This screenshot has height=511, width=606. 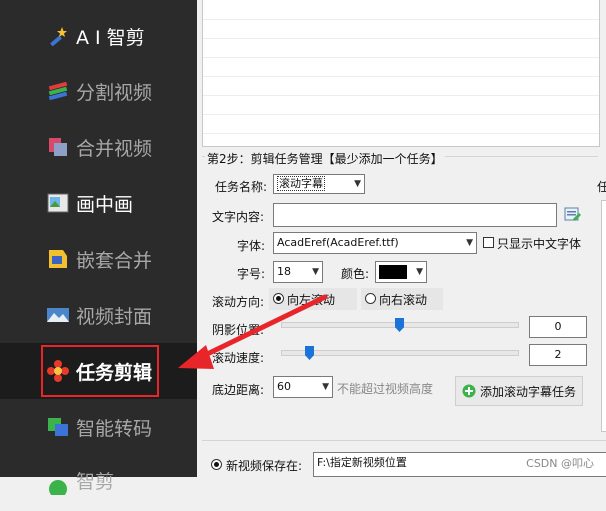 I want to click on nav-label: 视频封面, so click(x=114, y=316).